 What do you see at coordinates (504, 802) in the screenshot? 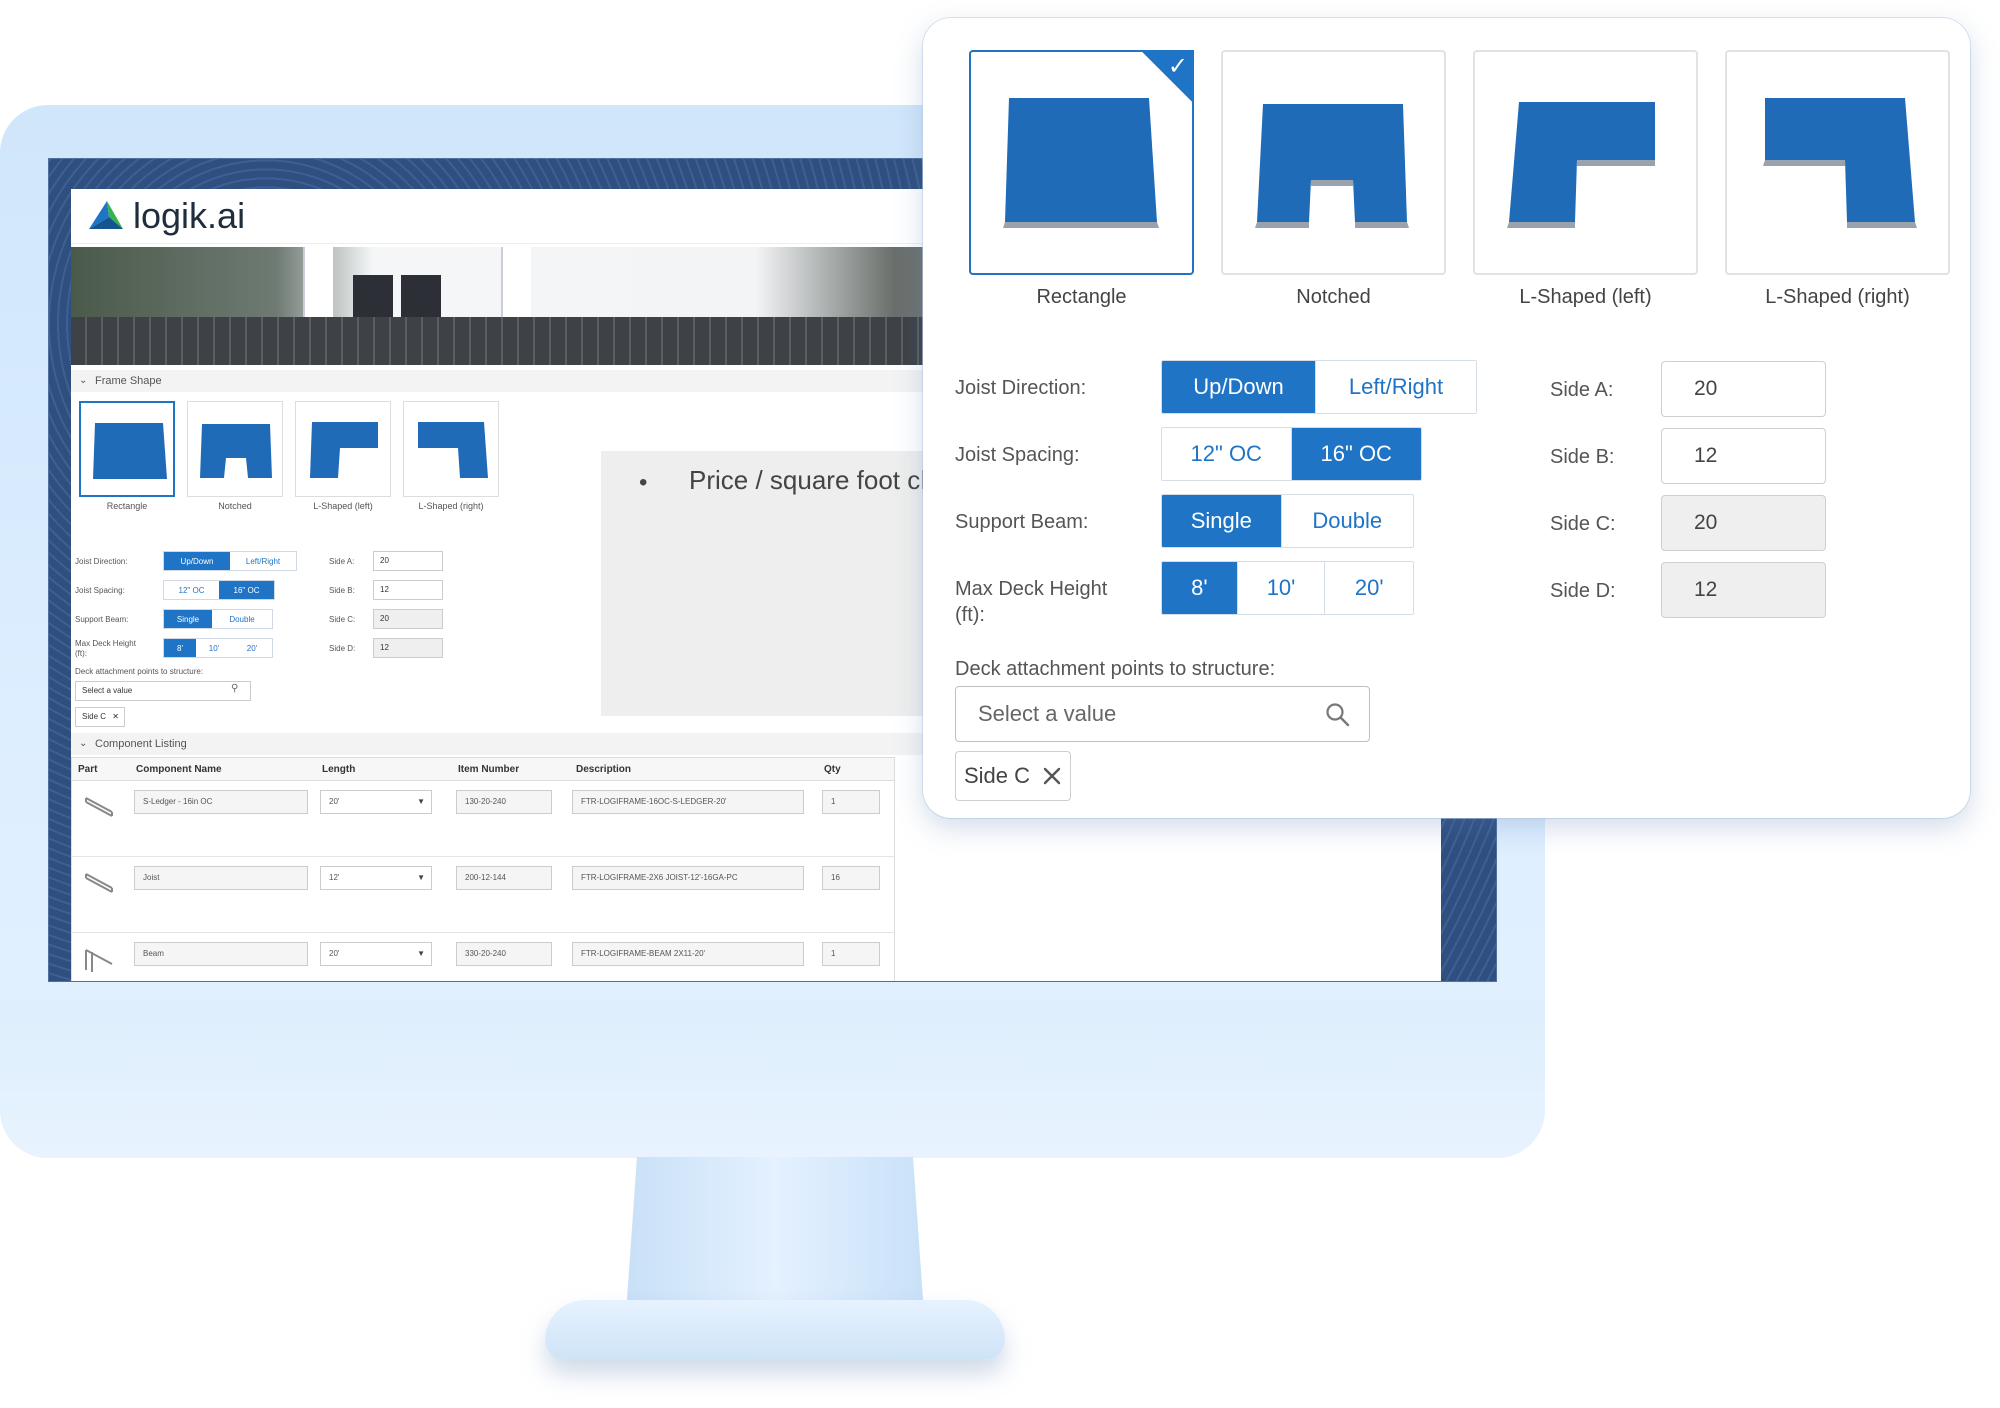
I see `item-number-field: 130-20-240` at bounding box center [504, 802].